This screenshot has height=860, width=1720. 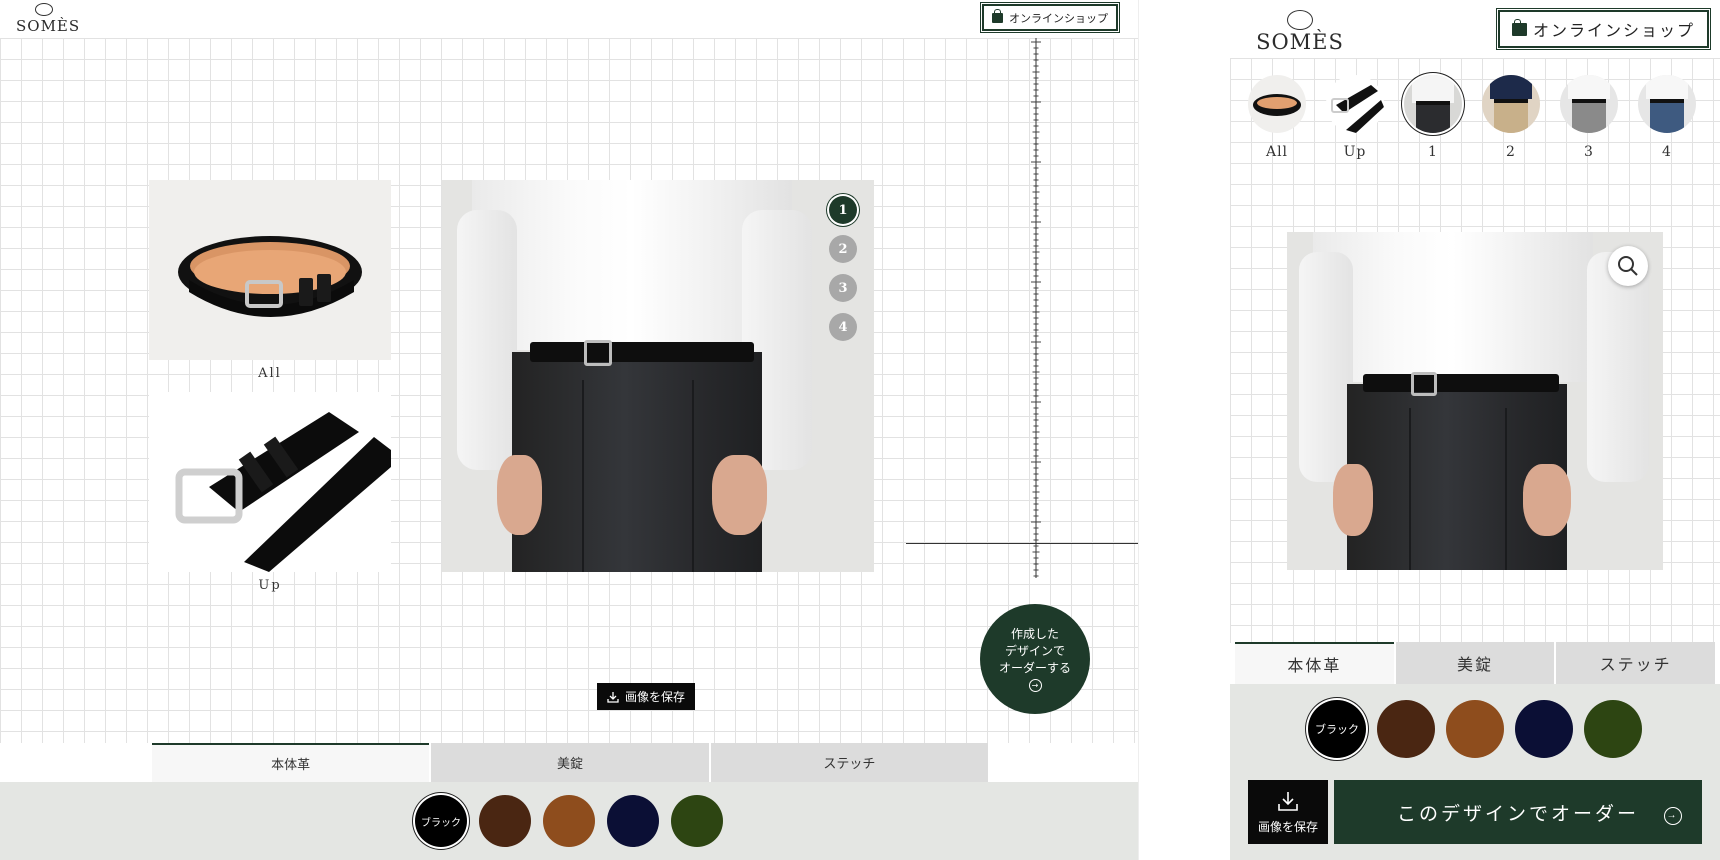 I want to click on view-thumb-caption: 3, so click(x=1589, y=152).